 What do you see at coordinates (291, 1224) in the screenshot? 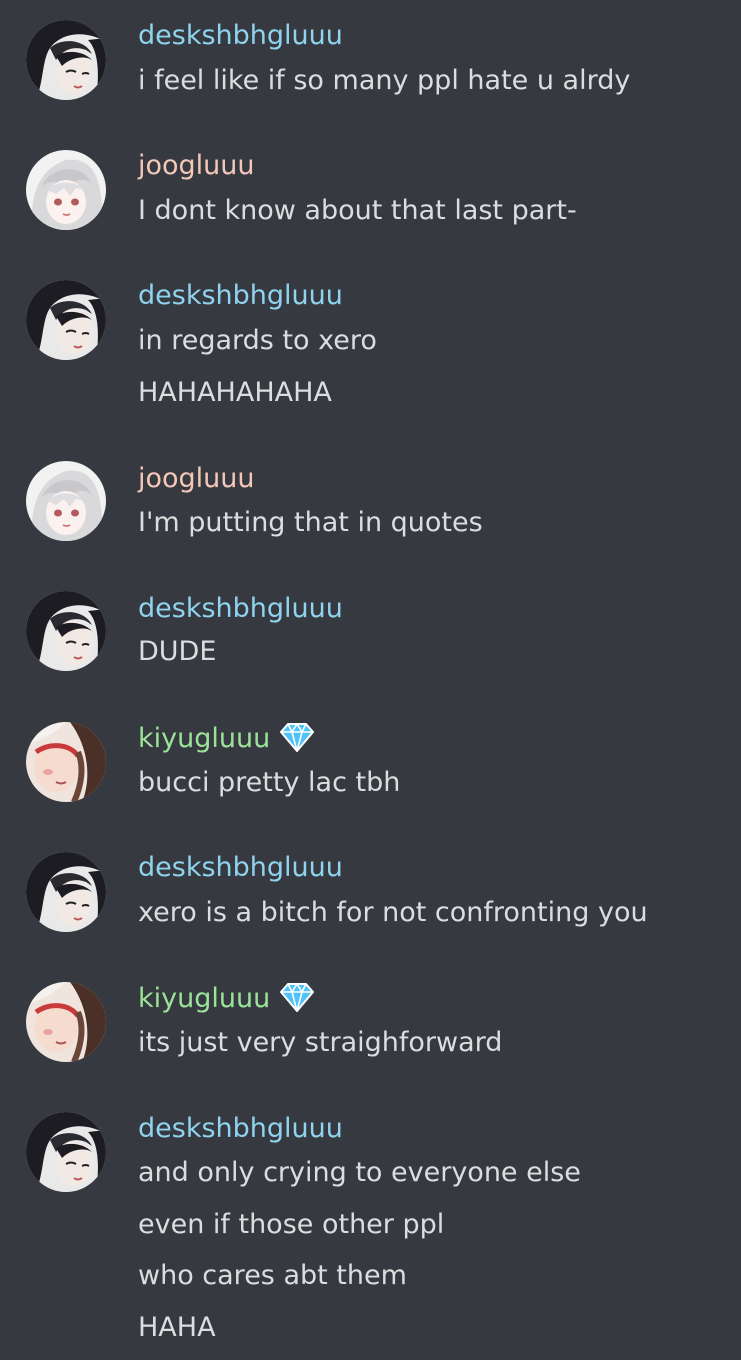
I see `message-text: even if those other ppl` at bounding box center [291, 1224].